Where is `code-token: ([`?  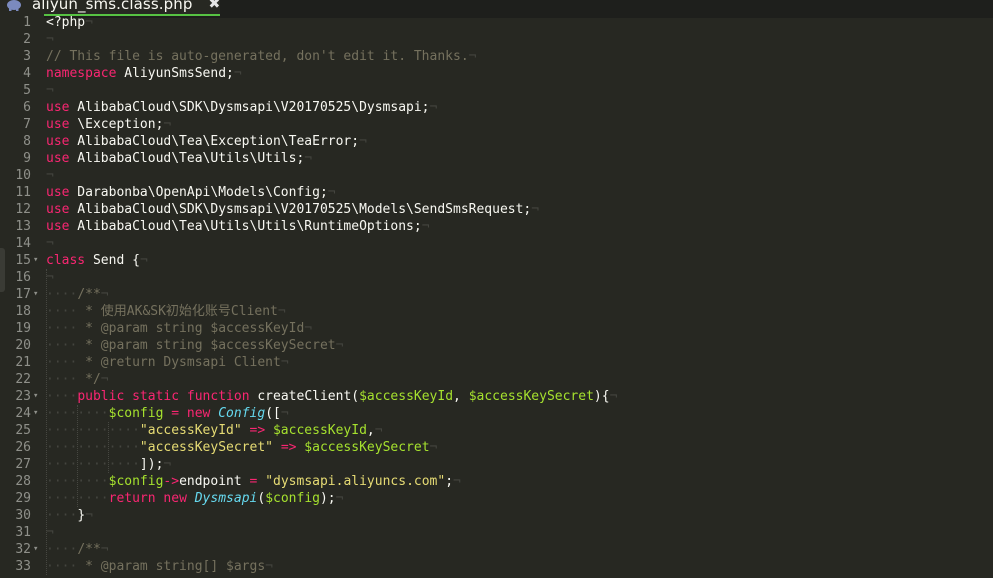 code-token: ([ is located at coordinates (273, 413).